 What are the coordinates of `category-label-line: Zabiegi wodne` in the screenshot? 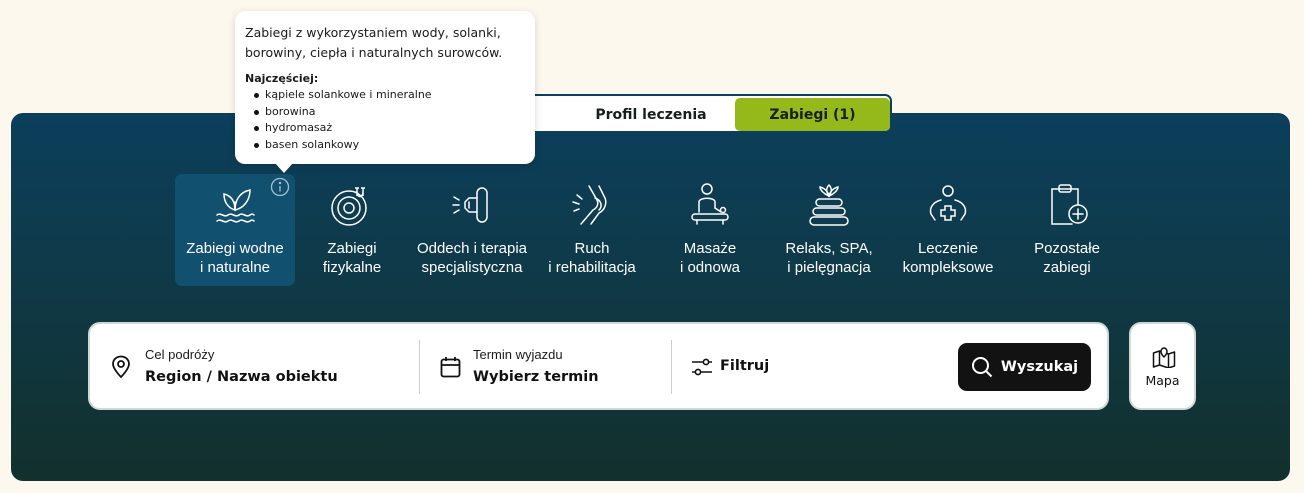 It's located at (235, 248).